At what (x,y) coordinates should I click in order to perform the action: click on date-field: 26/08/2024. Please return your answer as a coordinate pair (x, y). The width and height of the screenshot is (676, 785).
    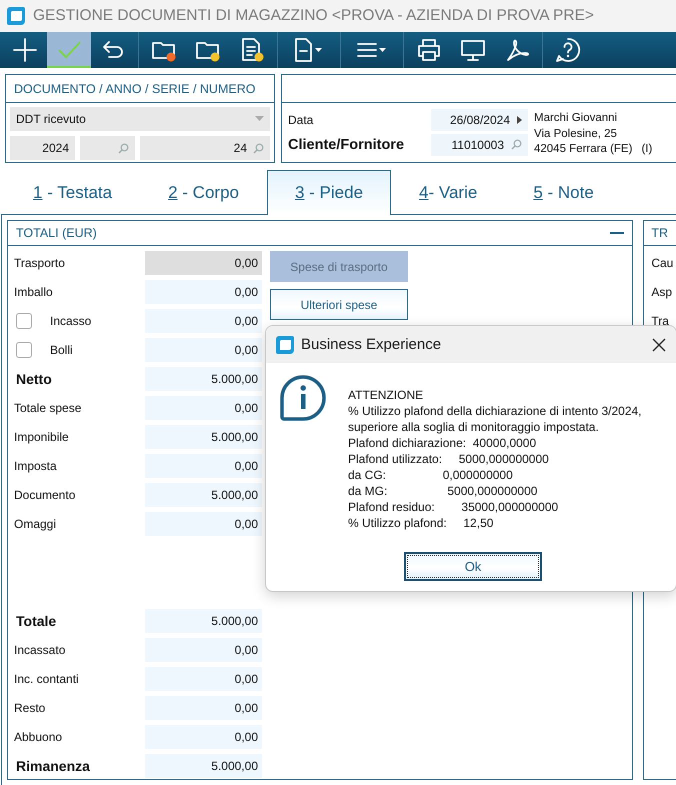
    Looking at the image, I should click on (479, 120).